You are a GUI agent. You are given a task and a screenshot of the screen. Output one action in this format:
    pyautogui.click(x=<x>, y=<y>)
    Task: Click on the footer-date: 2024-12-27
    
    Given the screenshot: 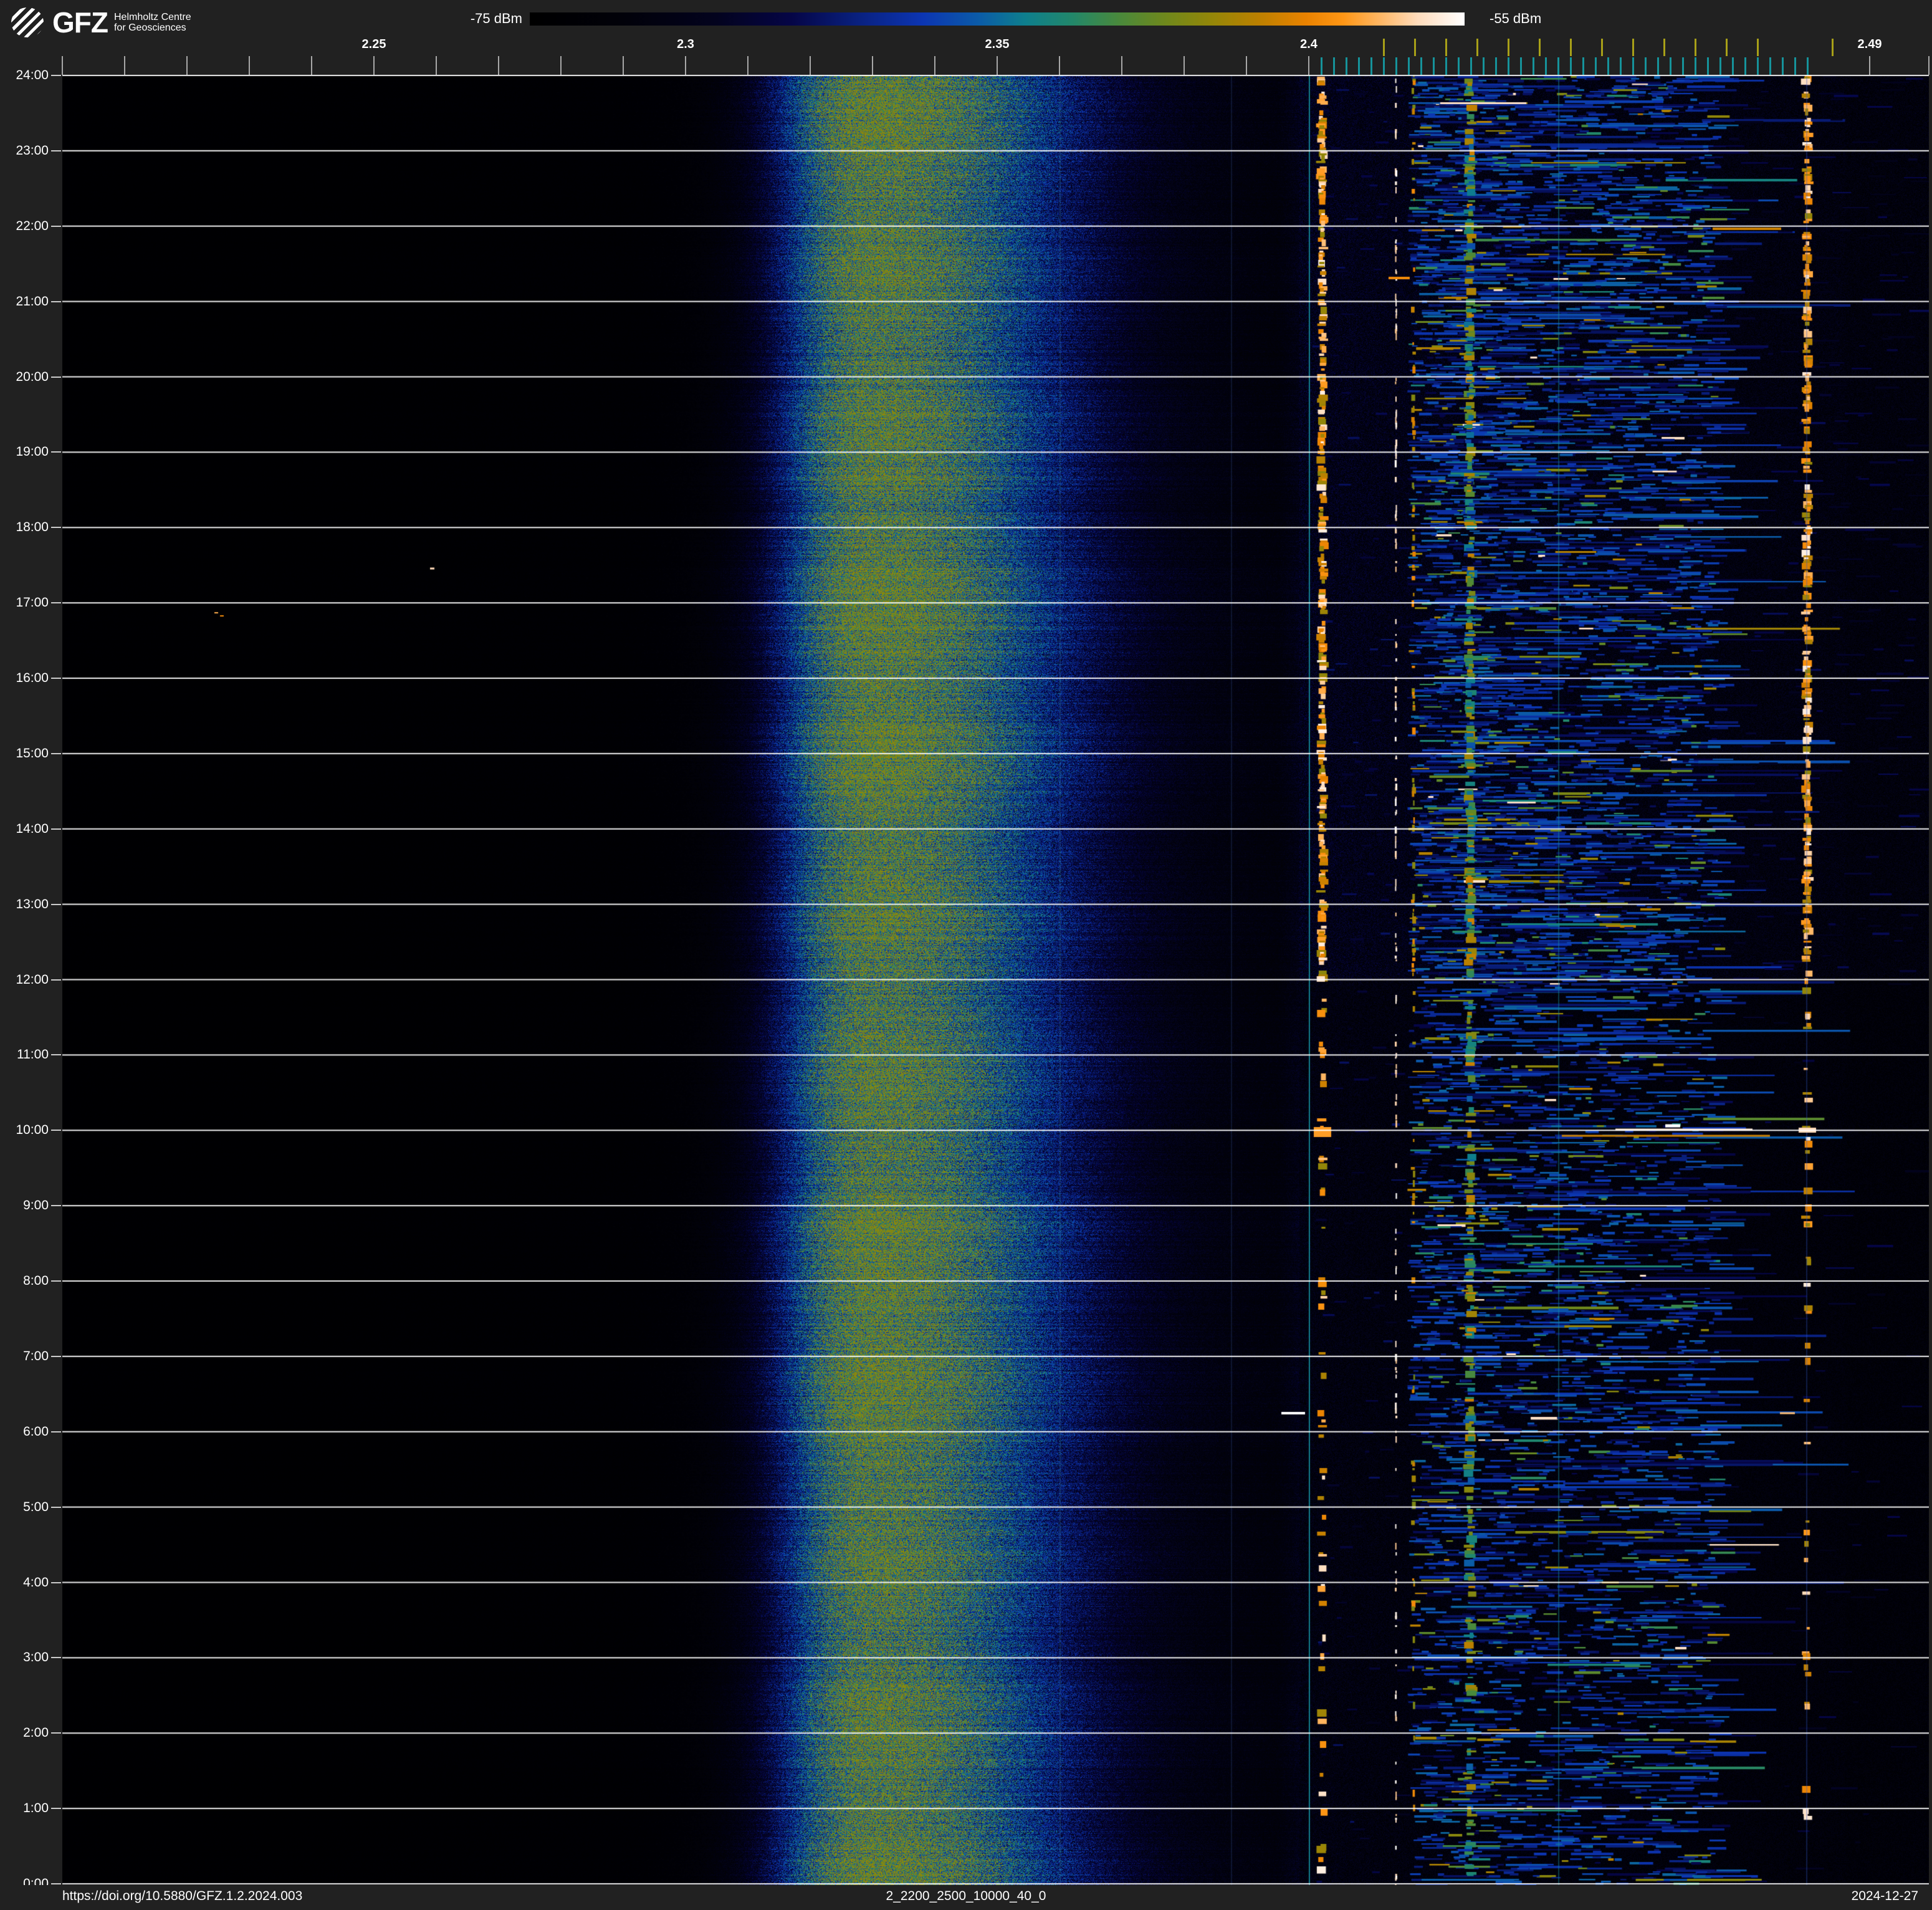 What is the action you would take?
    pyautogui.click(x=1884, y=1896)
    